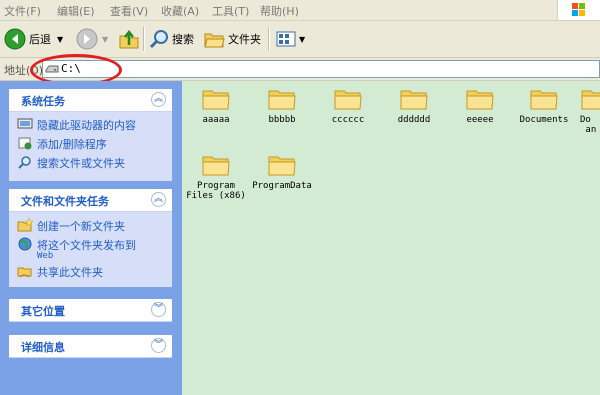 The width and height of the screenshot is (600, 395). I want to click on views-button: ▼, so click(290, 39).